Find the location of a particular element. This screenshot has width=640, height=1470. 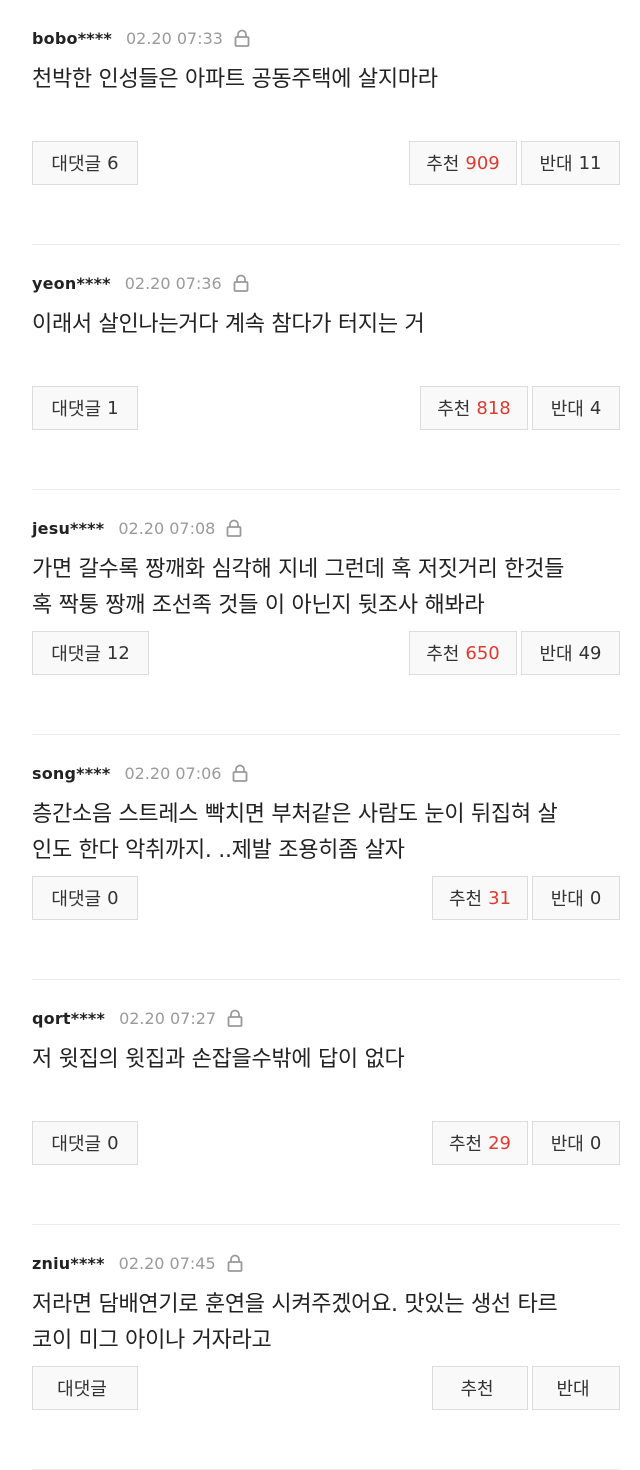

recommend-count: 31 is located at coordinates (500, 898).